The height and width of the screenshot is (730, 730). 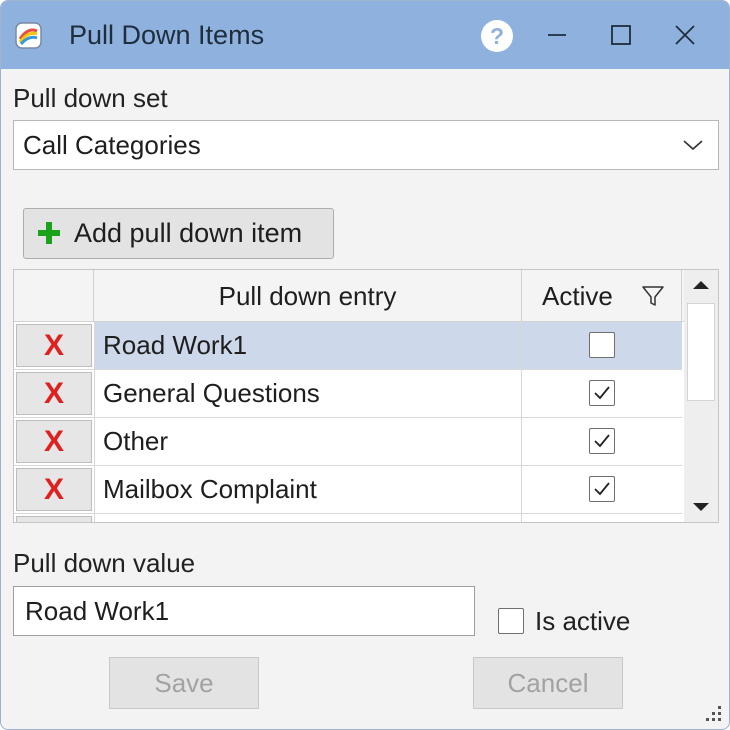 I want to click on table-row: X Mailbox Complaint, so click(x=348, y=490).